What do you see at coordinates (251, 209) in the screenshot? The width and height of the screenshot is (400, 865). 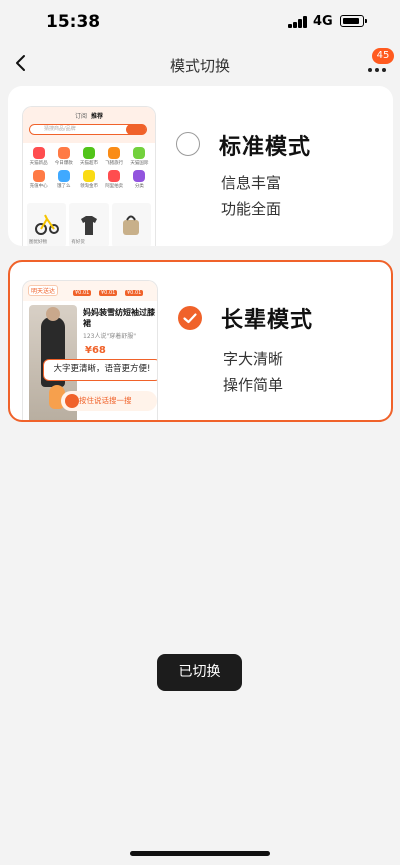 I see `standard-mode-desc-line: 功能全面` at bounding box center [251, 209].